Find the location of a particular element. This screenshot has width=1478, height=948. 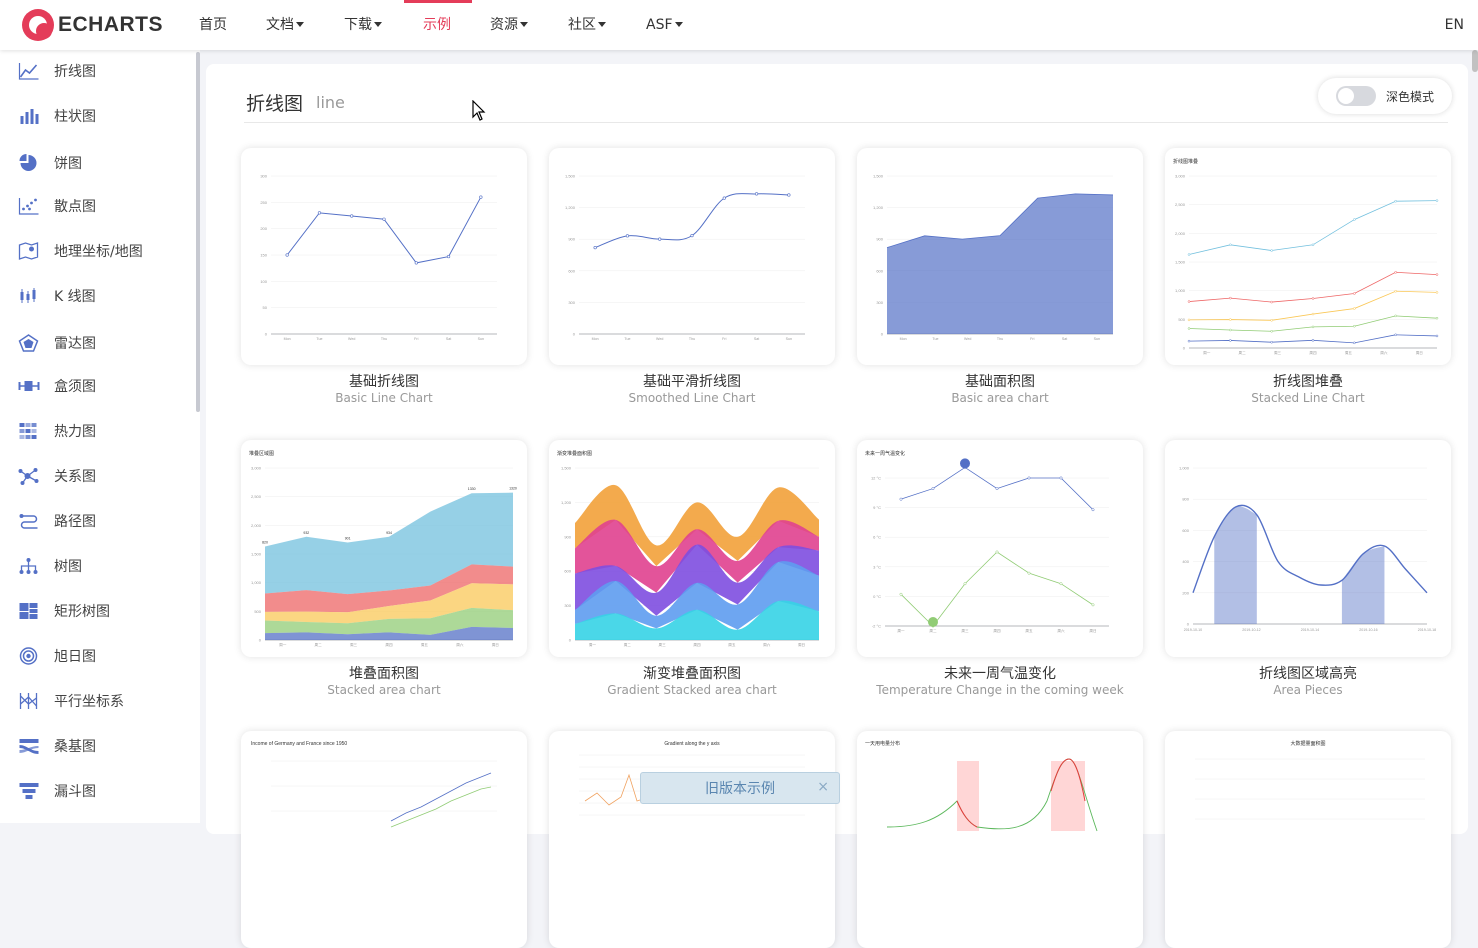

axis-tick-label: Sun is located at coordinates (789, 339).